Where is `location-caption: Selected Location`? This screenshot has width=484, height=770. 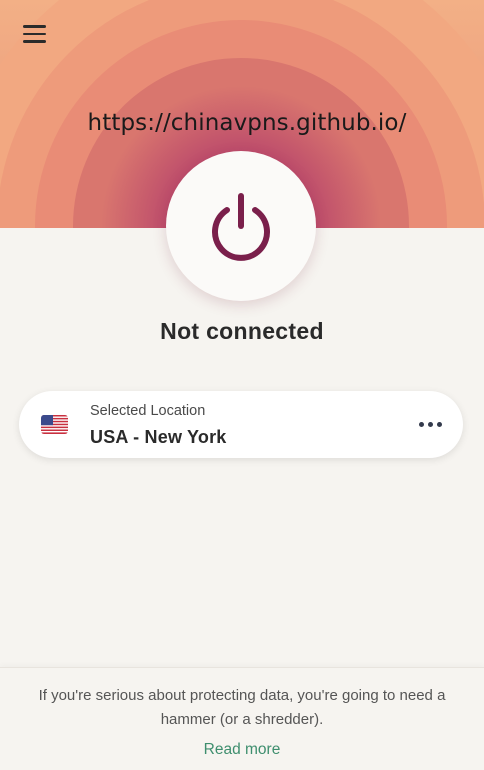
location-caption: Selected Location is located at coordinates (148, 411).